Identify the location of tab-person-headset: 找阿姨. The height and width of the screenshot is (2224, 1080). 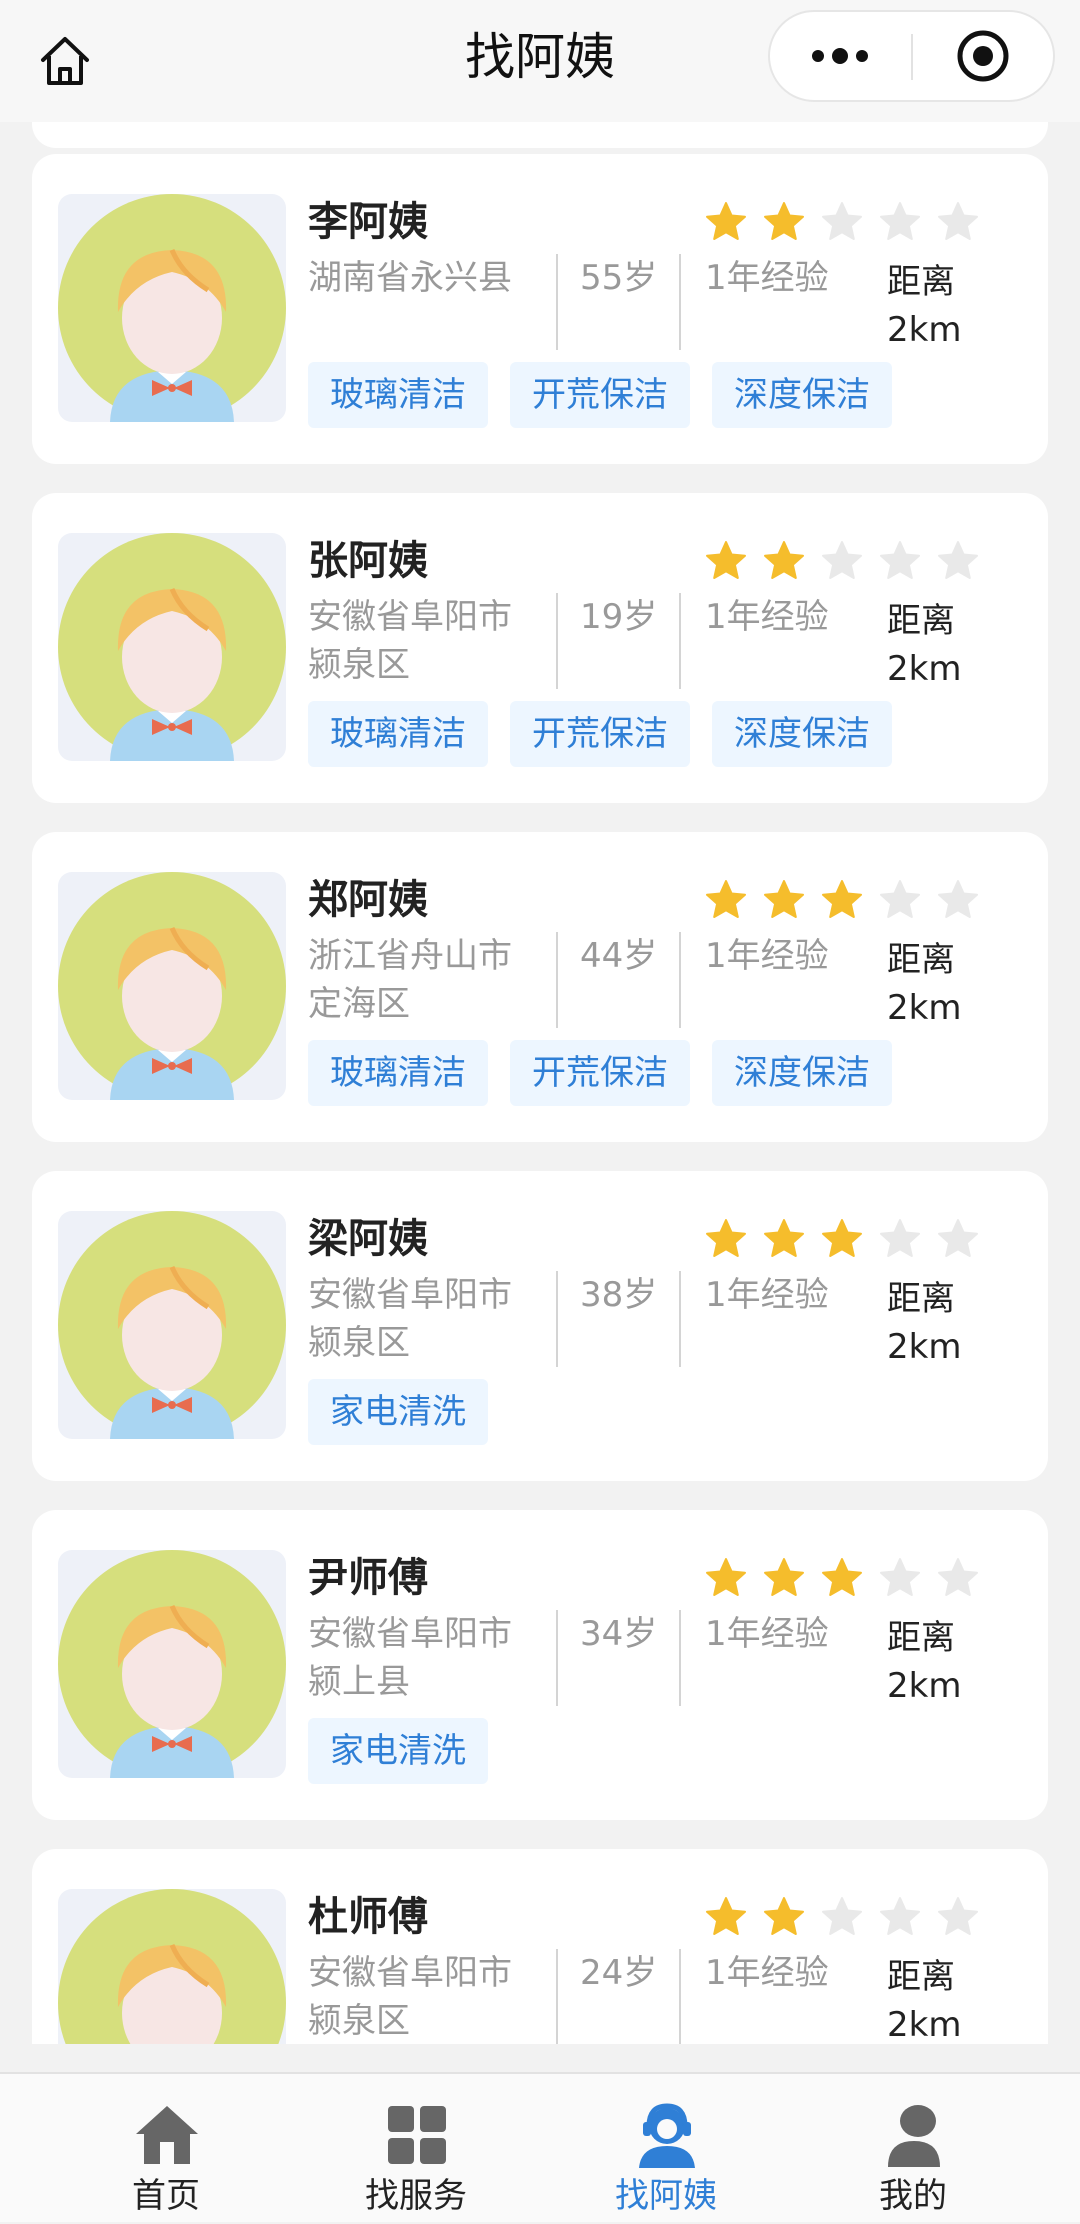
(666, 2149).